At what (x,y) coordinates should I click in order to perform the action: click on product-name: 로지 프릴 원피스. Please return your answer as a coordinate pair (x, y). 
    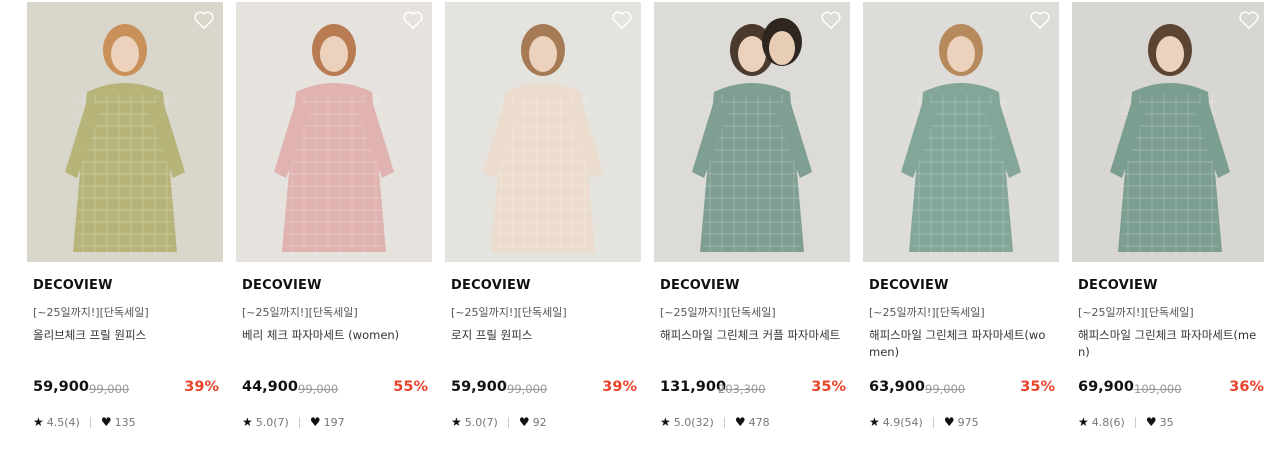
    Looking at the image, I should click on (543, 335).